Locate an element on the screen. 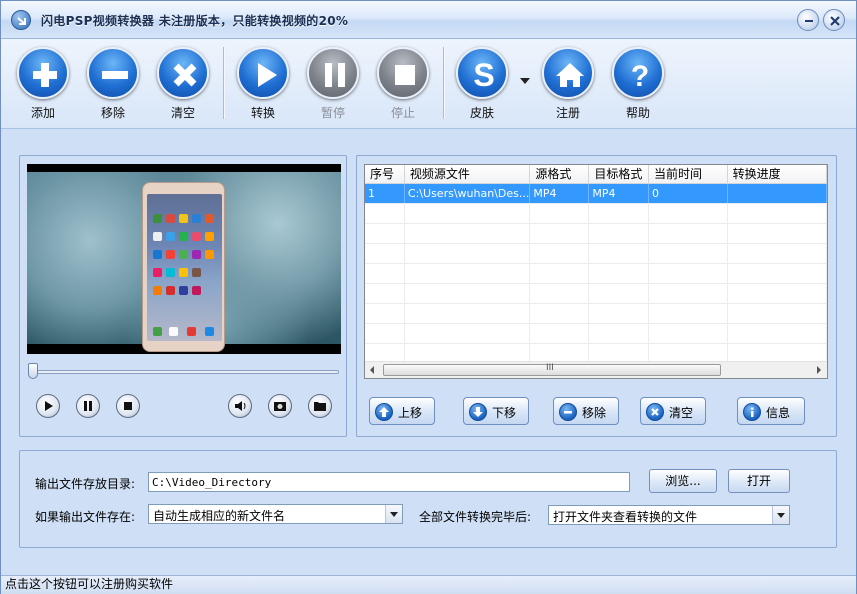  skin-label: 皮肤 is located at coordinates (481, 113).